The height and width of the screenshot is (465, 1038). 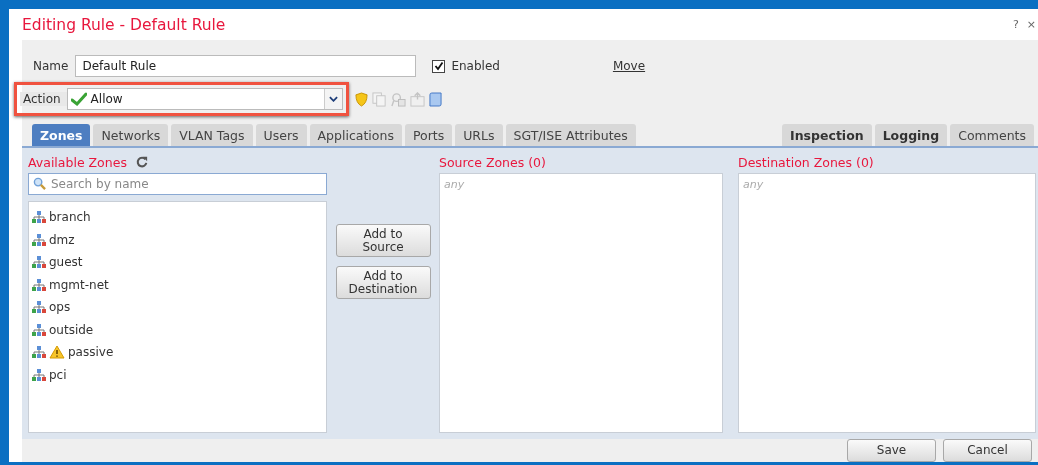 I want to click on zone-name: passive, so click(x=91, y=352).